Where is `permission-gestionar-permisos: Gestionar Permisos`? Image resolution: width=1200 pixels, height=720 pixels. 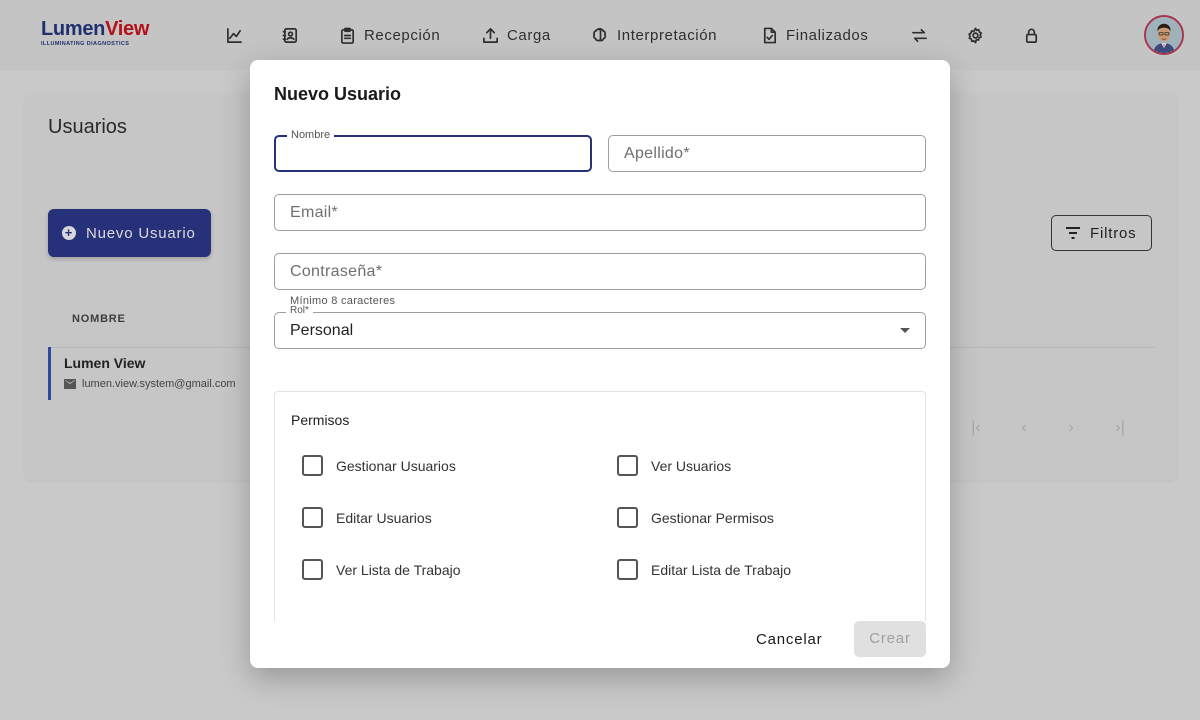
permission-gestionar-permisos: Gestionar Permisos is located at coordinates (695, 517).